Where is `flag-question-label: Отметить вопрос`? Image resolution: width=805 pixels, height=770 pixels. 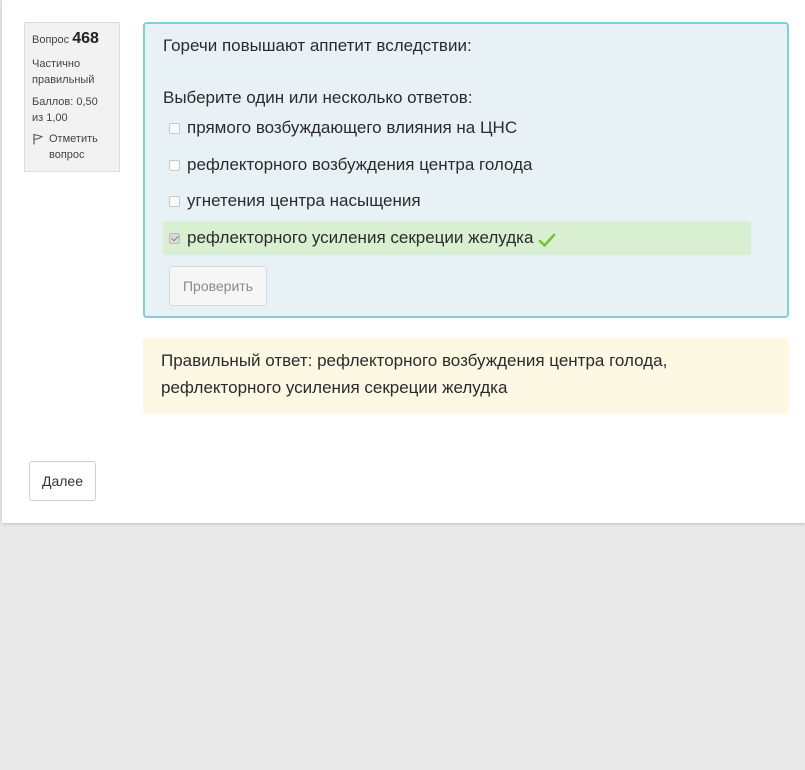
flag-question-label: Отметить вопрос is located at coordinates (73, 147).